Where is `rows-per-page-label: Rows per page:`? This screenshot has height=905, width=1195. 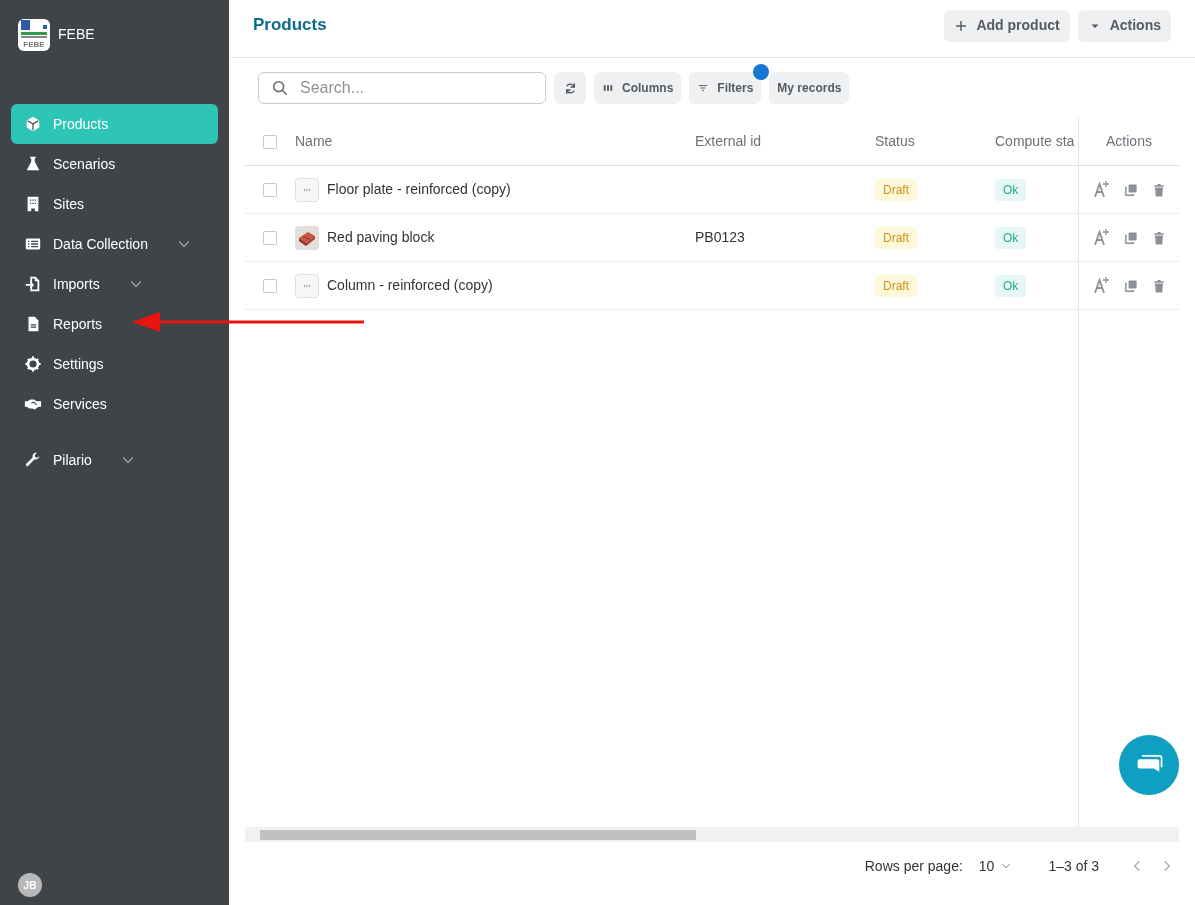
rows-per-page-label: Rows per page: is located at coordinates (913, 866).